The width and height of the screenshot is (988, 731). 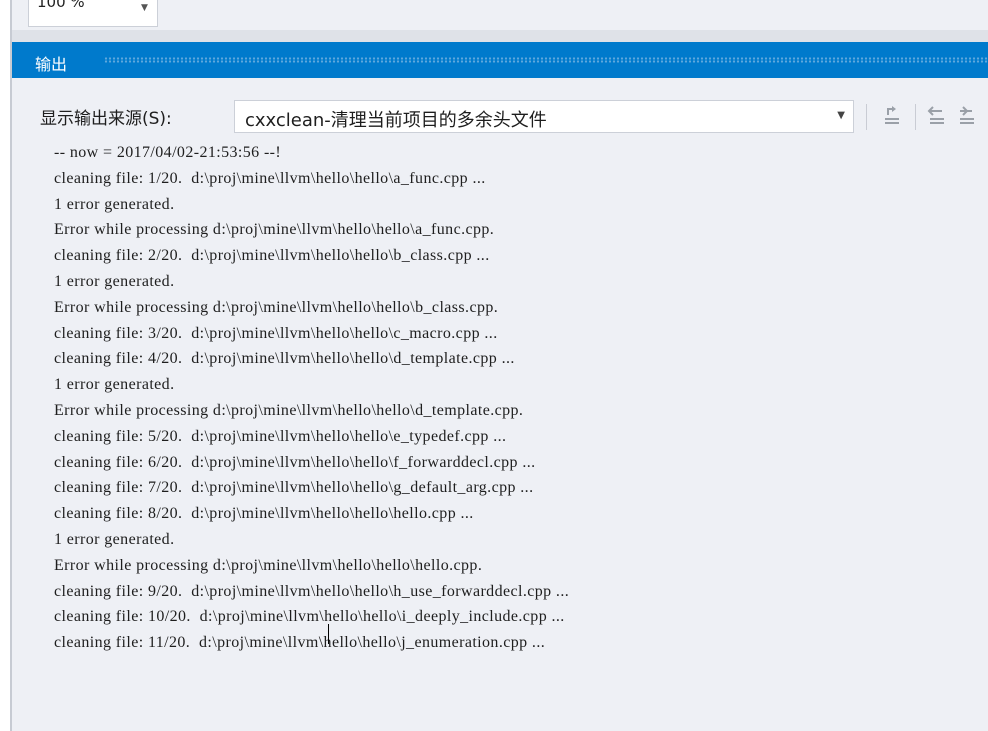 I want to click on output-title-bar: 输出, so click(x=500, y=60).